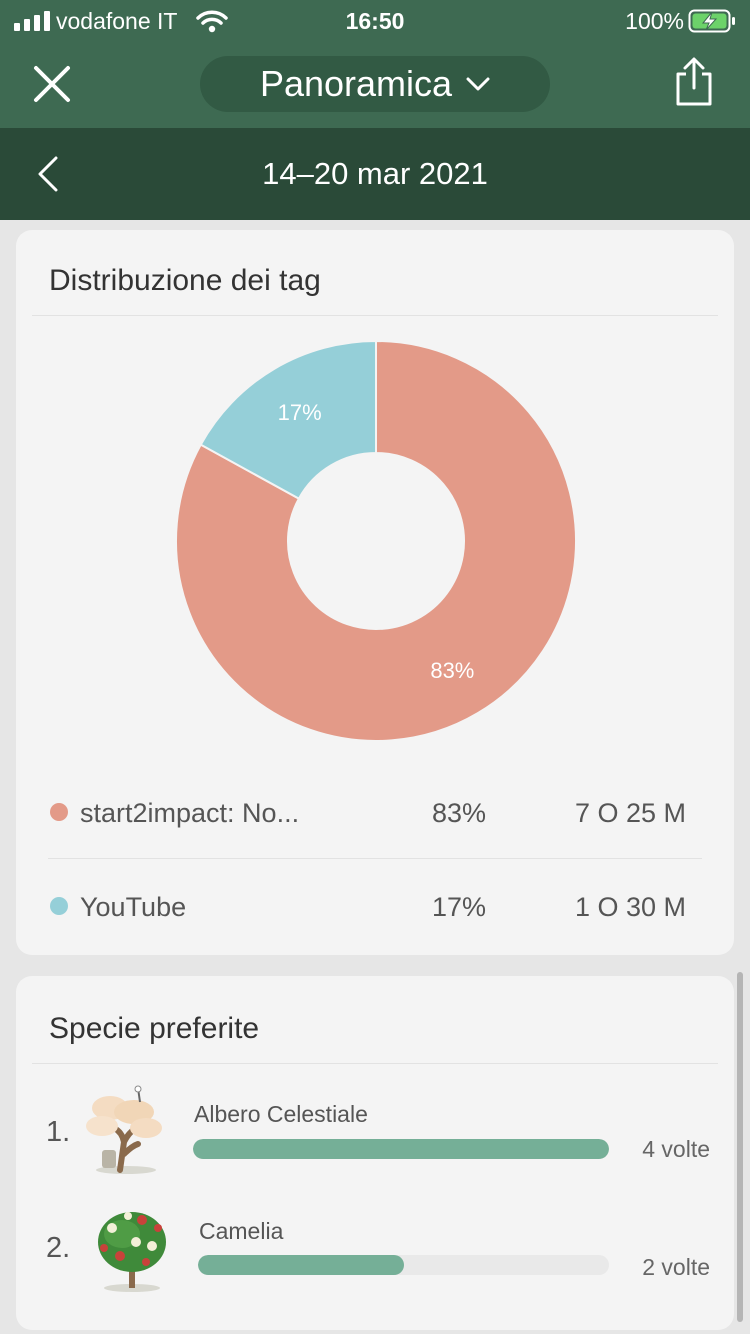  Describe the element at coordinates (300, 412) in the screenshot. I see `donut-slice-label: 17%` at that location.